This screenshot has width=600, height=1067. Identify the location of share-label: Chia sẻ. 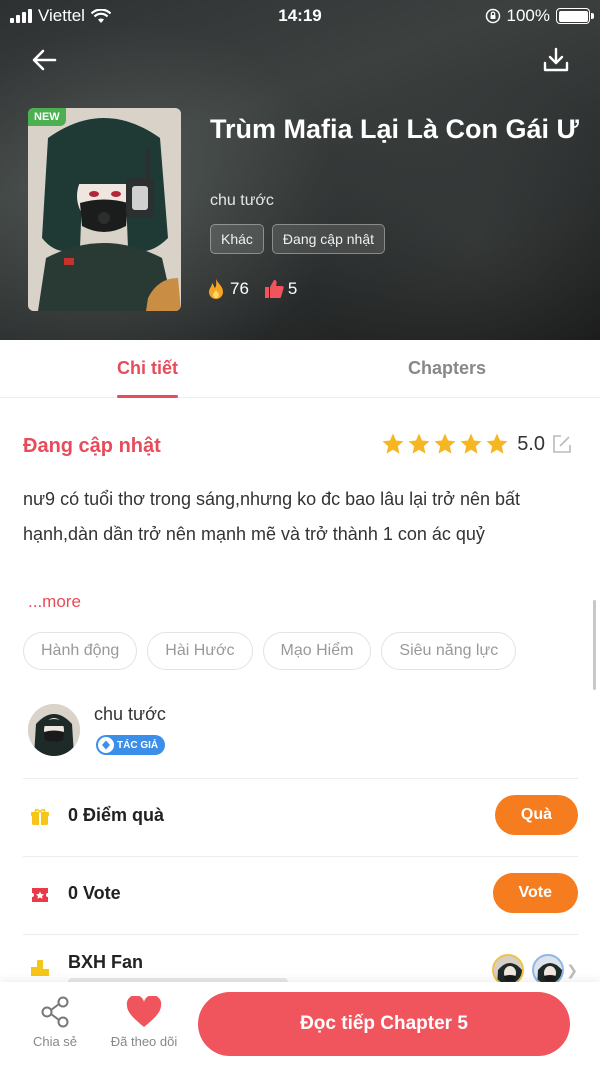
(55, 1041).